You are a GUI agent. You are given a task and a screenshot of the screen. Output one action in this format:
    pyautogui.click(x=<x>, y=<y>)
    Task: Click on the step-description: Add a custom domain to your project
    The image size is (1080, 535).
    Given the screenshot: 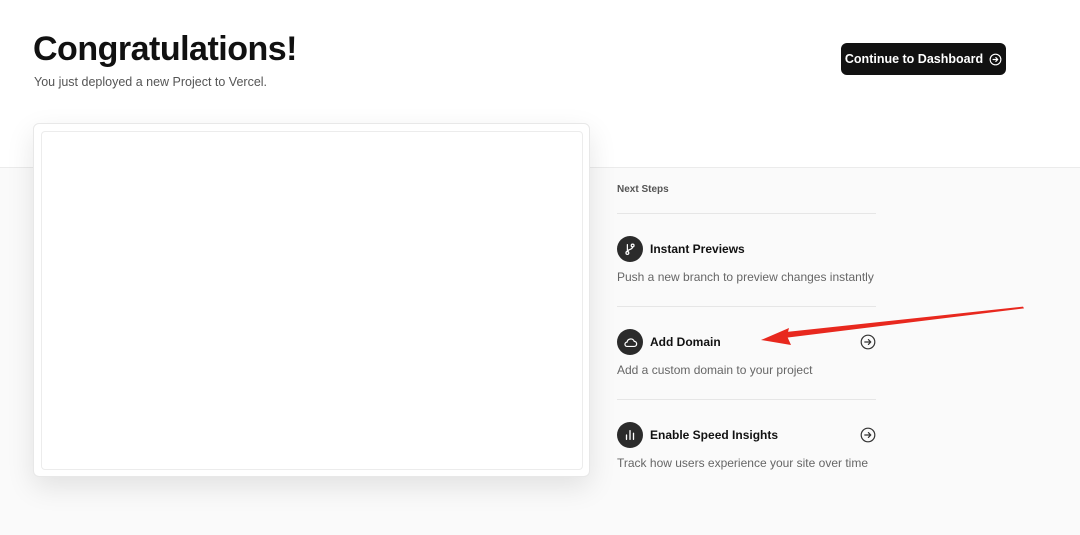 What is the action you would take?
    pyautogui.click(x=715, y=370)
    